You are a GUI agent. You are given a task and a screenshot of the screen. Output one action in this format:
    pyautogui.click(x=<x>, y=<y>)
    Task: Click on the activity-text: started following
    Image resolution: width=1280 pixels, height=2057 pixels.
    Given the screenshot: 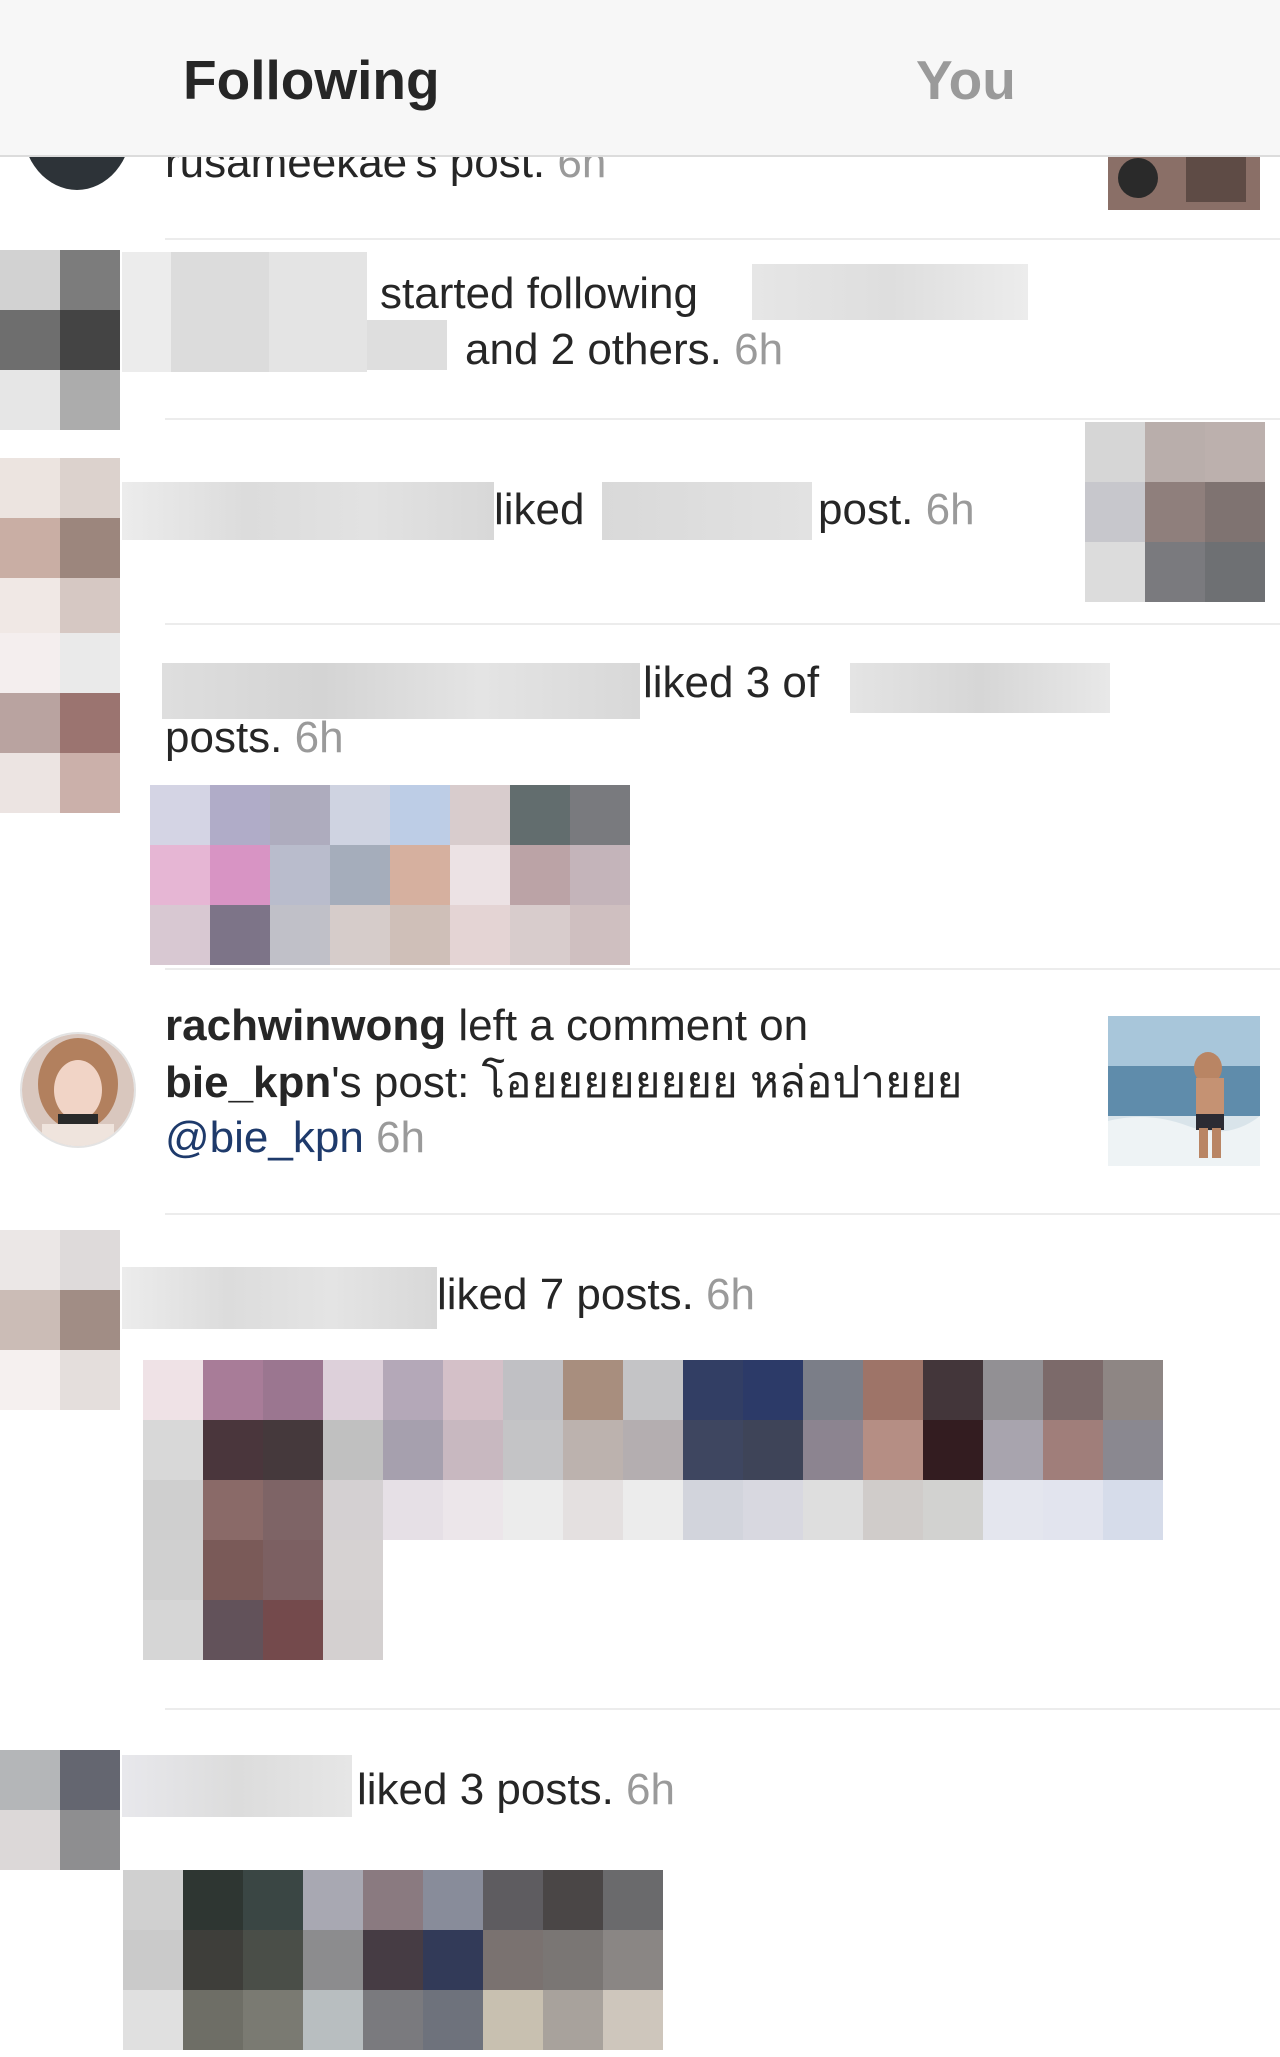 What is the action you would take?
    pyautogui.click(x=539, y=293)
    